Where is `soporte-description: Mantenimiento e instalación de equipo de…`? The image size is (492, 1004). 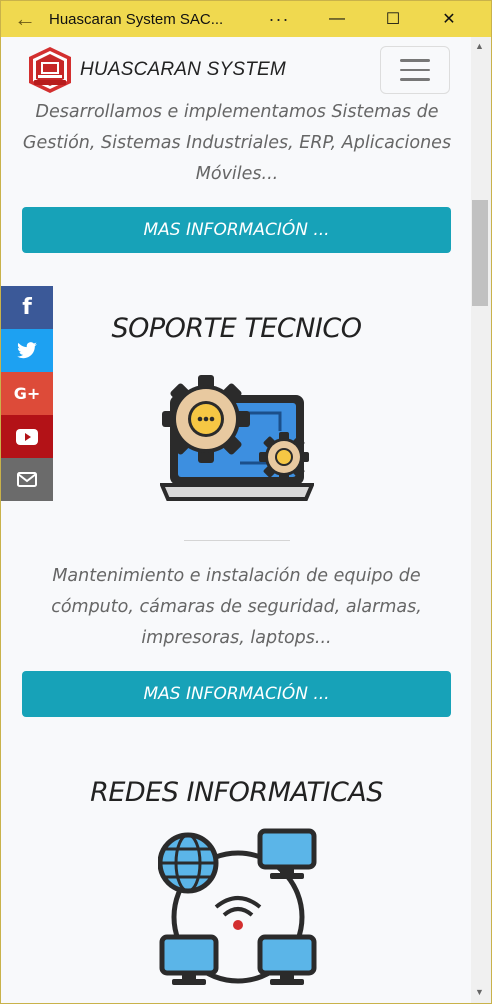 soporte-description: Mantenimiento e instalación de equipo de… is located at coordinates (236, 607).